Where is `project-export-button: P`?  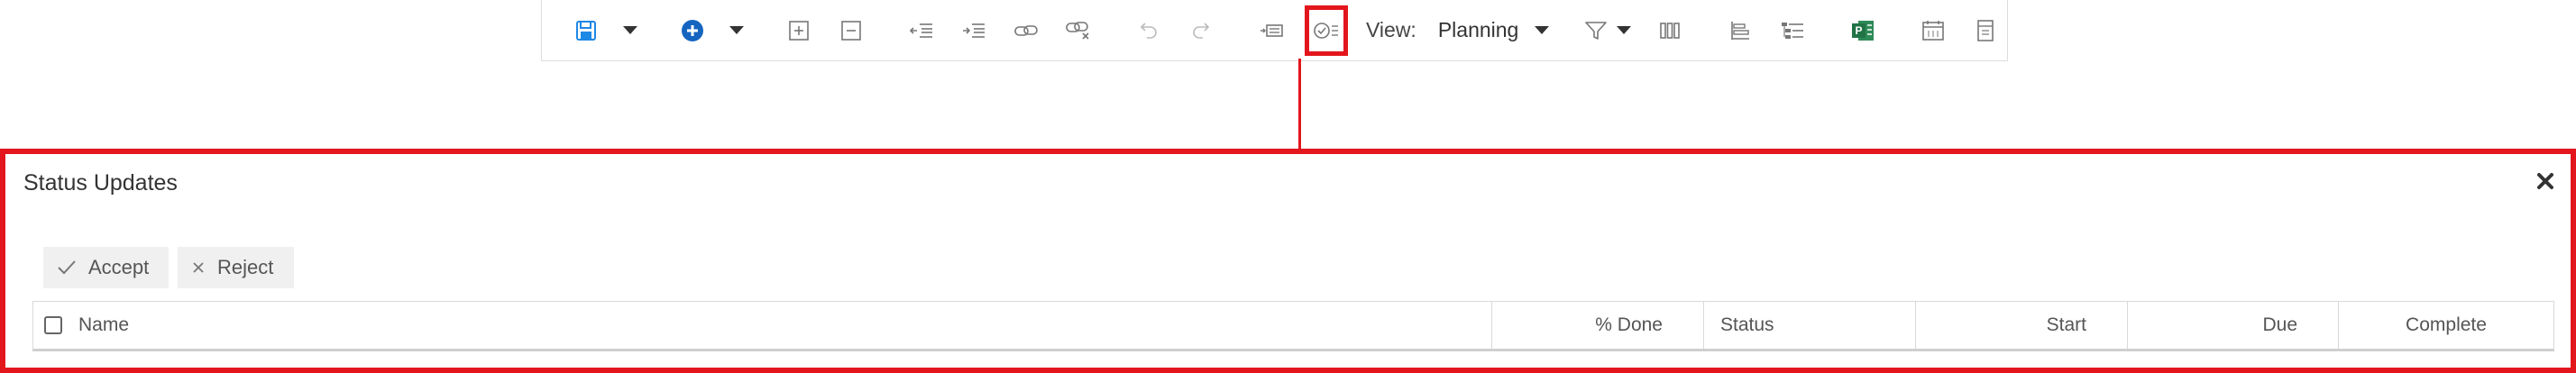 project-export-button: P is located at coordinates (1862, 31).